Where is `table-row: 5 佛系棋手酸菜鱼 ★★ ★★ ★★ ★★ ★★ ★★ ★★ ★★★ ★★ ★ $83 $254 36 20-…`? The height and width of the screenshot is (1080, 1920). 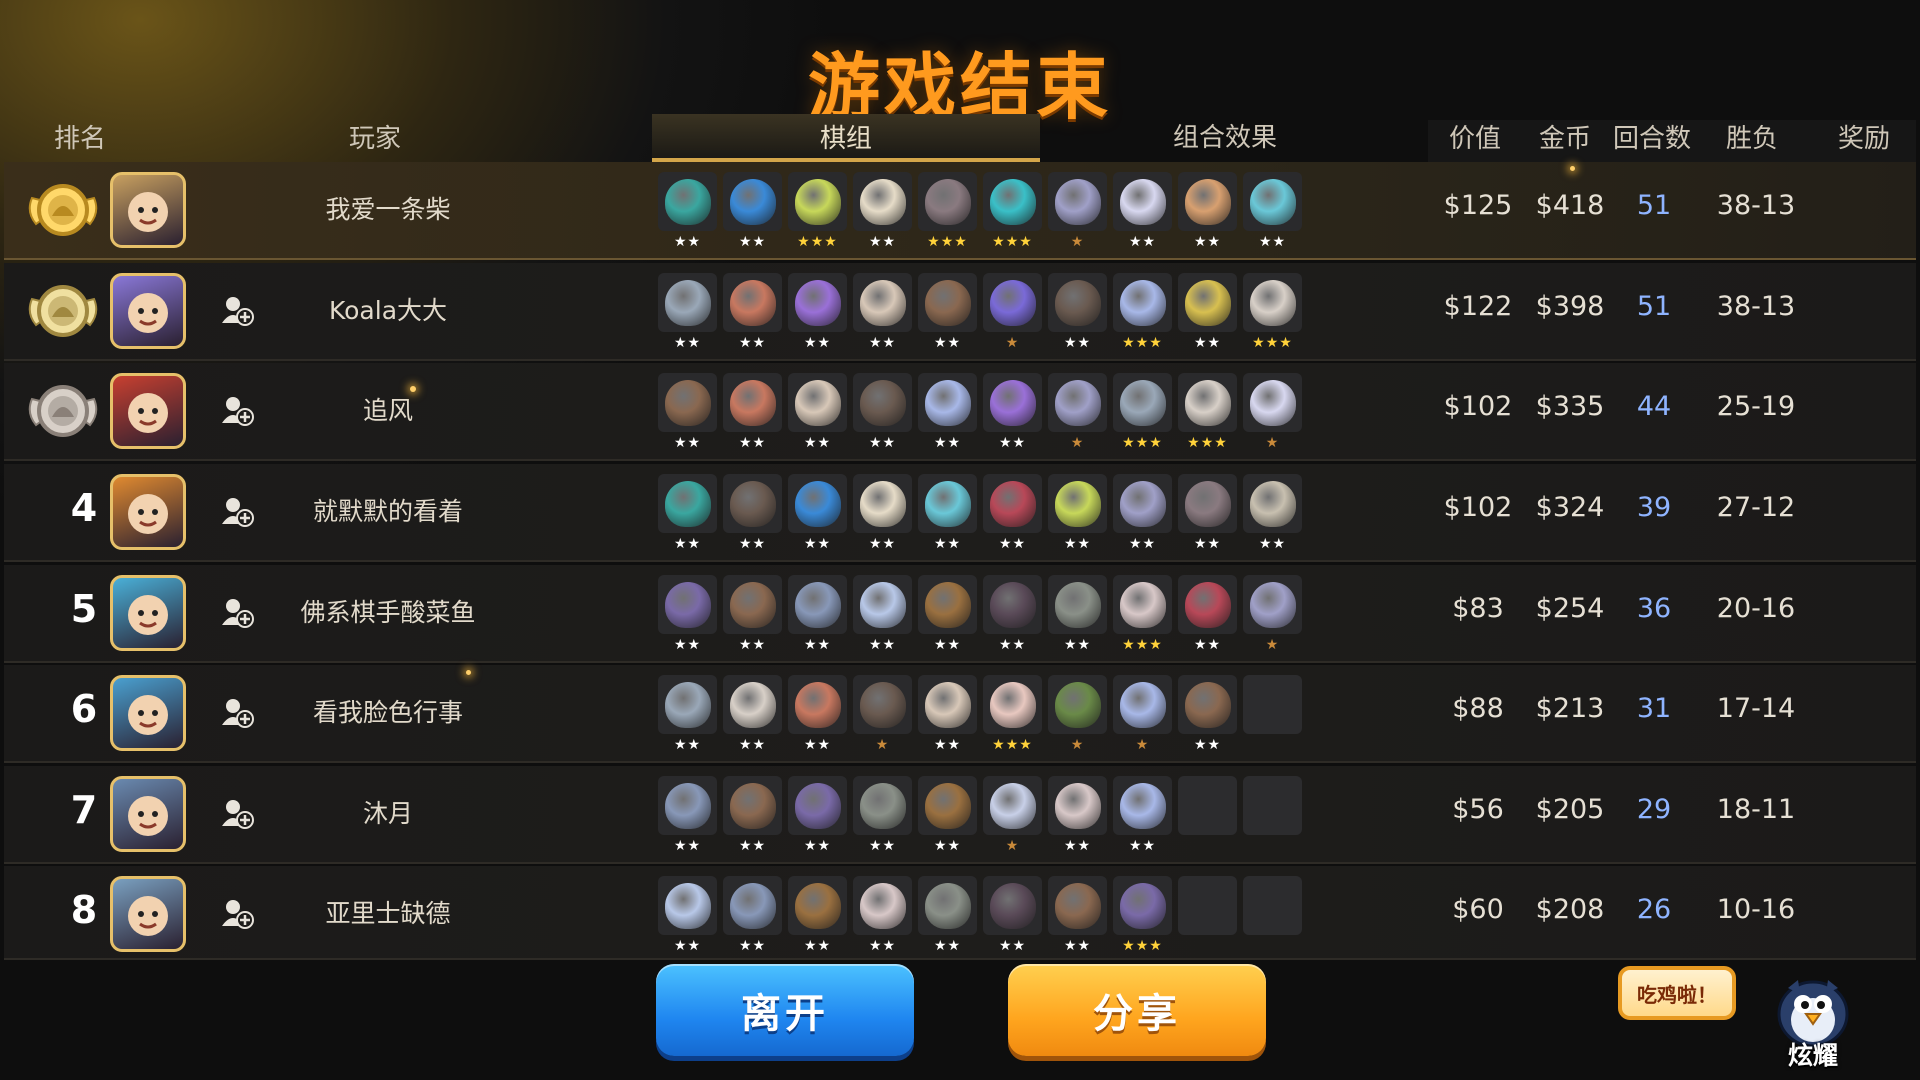
table-row: 5 佛系棋手酸菜鱼 ★★ ★★ ★★ ★★ ★★ ★★ ★★ ★★★ ★★ ★ $83 $254 36 20-… is located at coordinates (960, 614).